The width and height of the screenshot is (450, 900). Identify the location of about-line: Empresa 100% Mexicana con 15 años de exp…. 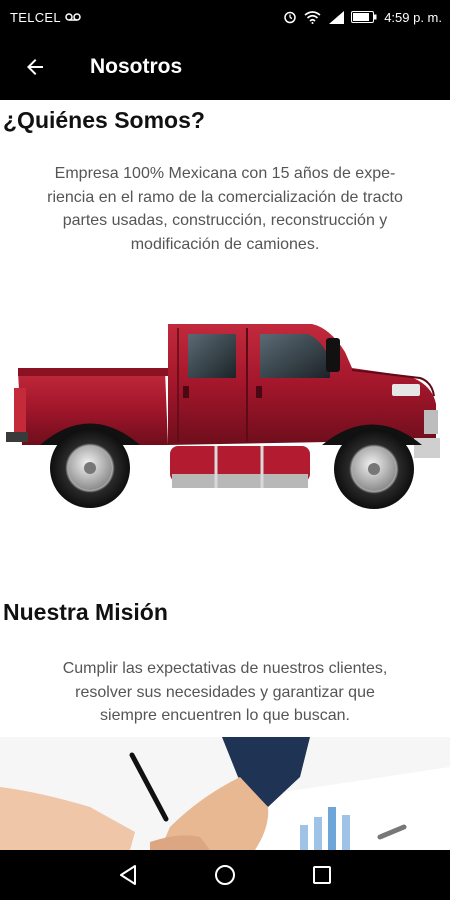
(225, 173).